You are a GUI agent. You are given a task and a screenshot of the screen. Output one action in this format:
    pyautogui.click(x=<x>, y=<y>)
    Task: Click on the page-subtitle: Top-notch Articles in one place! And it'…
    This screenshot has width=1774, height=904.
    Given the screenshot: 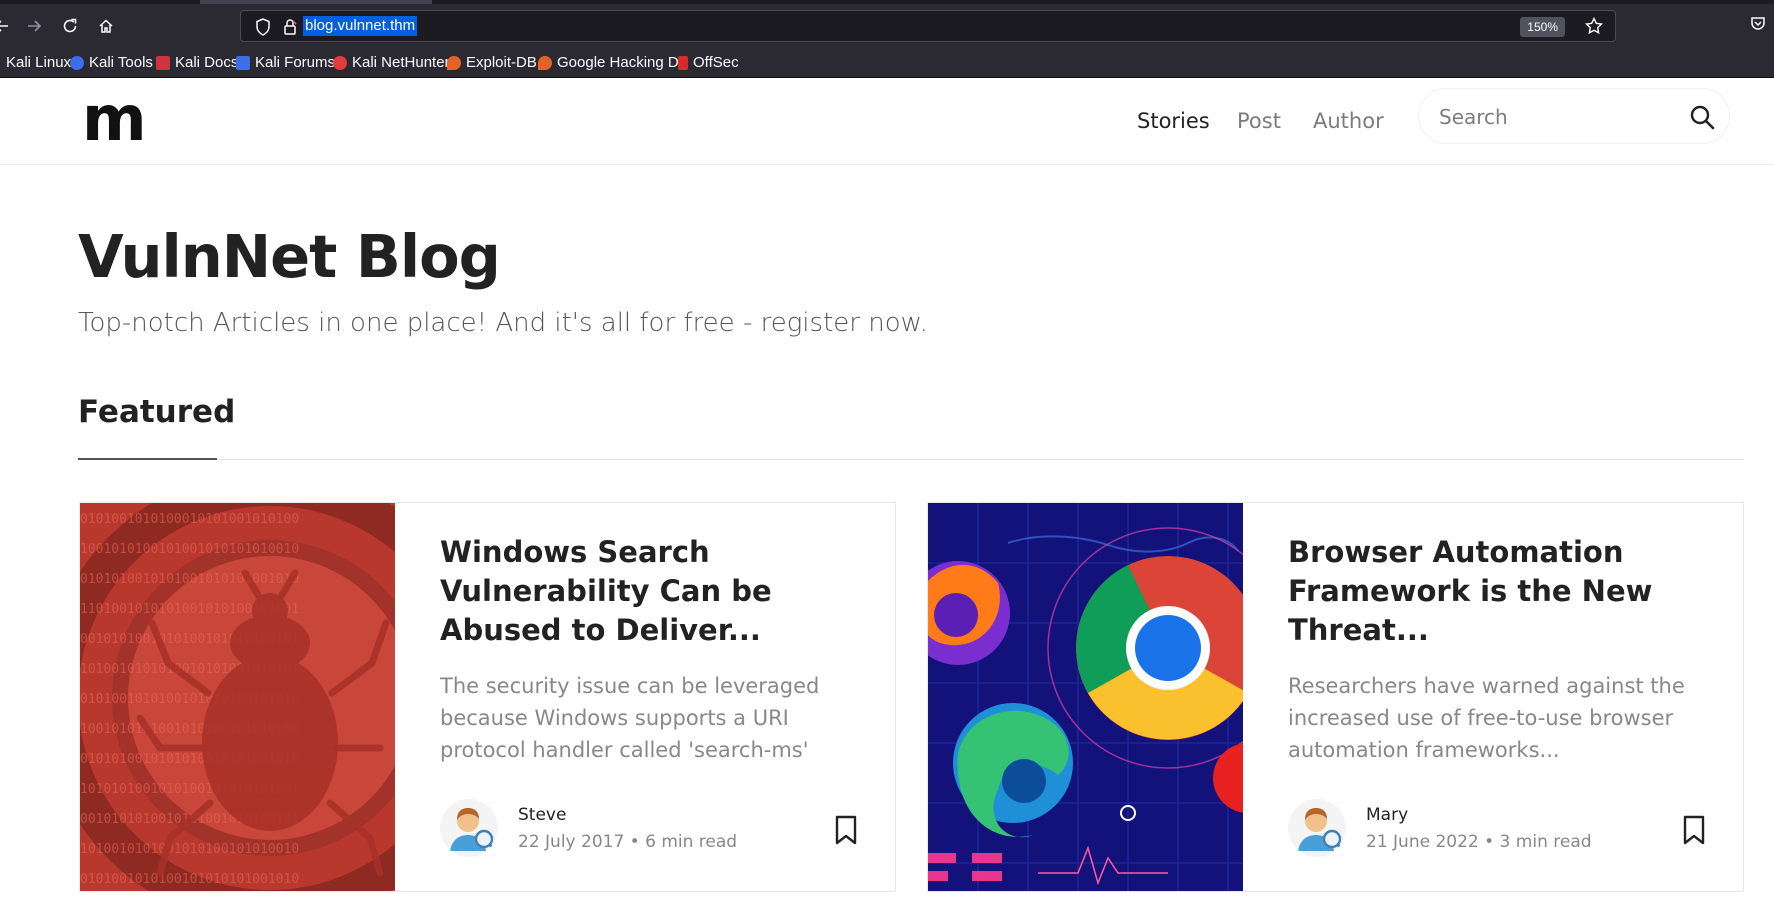 What is the action you would take?
    pyautogui.click(x=503, y=323)
    